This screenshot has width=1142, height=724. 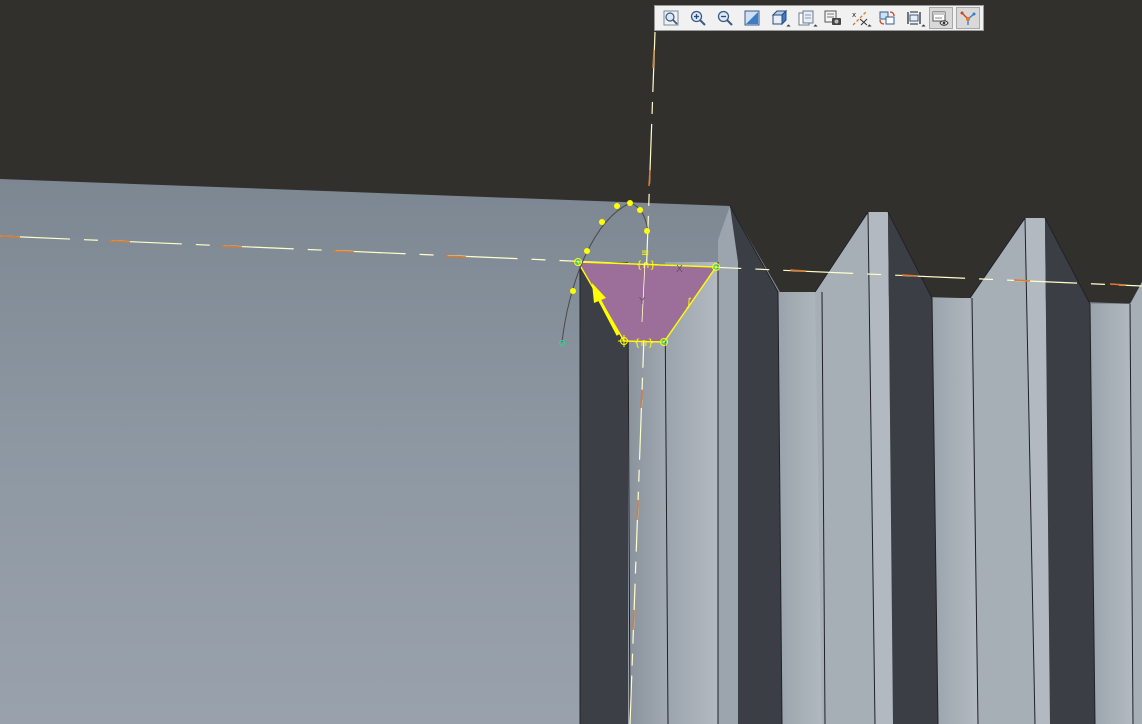 I want to click on zoom-out-icon, so click(x=725, y=18).